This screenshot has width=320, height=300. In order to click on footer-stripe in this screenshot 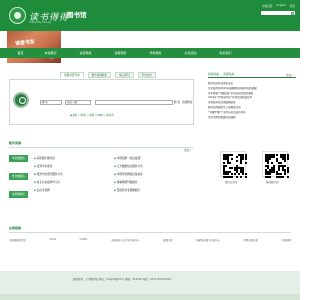, I will do `click(150, 297)`.